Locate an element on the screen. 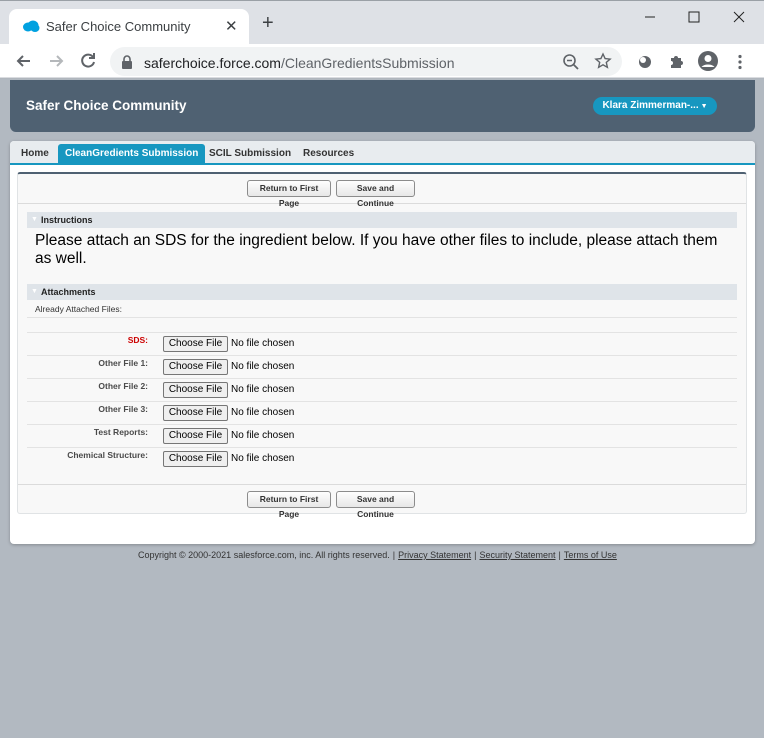 The image size is (764, 738). reload-icon is located at coordinates (88, 61).